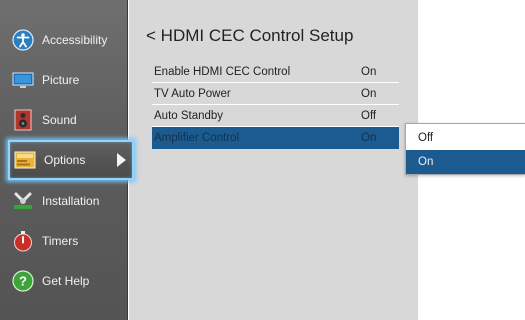 This screenshot has width=525, height=320. Describe the element at coordinates (151, 35) in the screenshot. I see `back-button: <` at that location.